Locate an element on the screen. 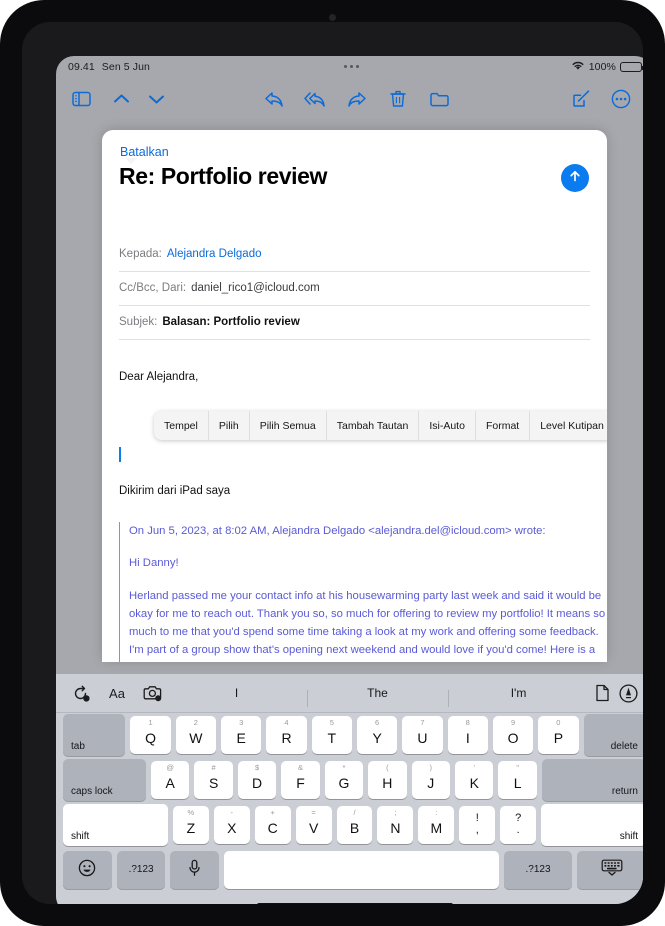 The height and width of the screenshot is (926, 665). text-cursor is located at coordinates (120, 454).